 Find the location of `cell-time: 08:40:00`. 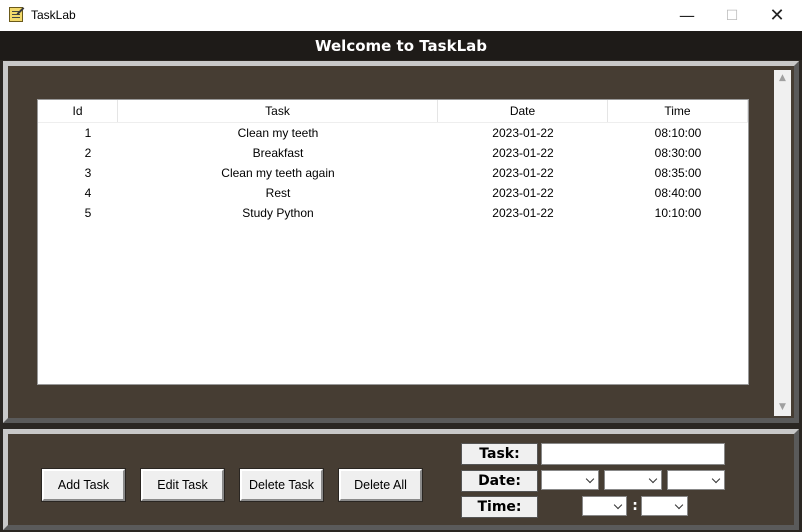

cell-time: 08:40:00 is located at coordinates (678, 193).